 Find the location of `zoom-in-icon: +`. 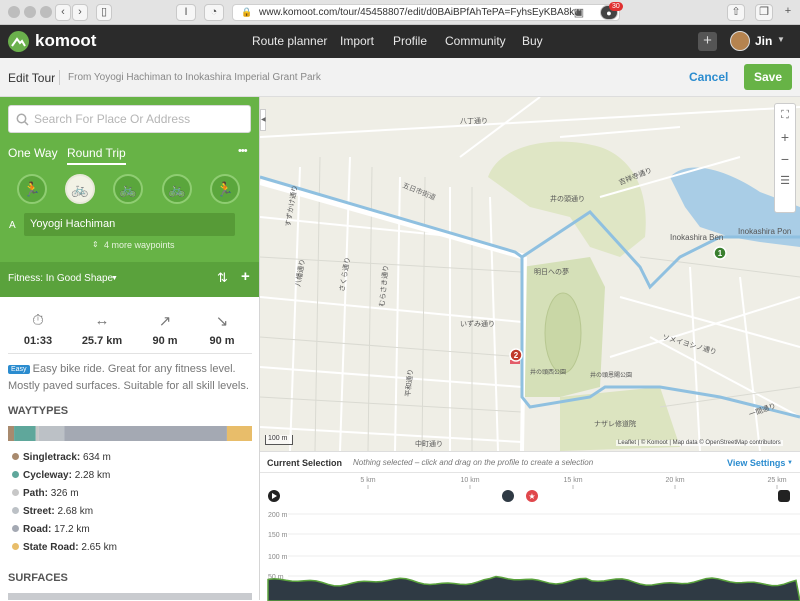

zoom-in-icon: + is located at coordinates (785, 137).